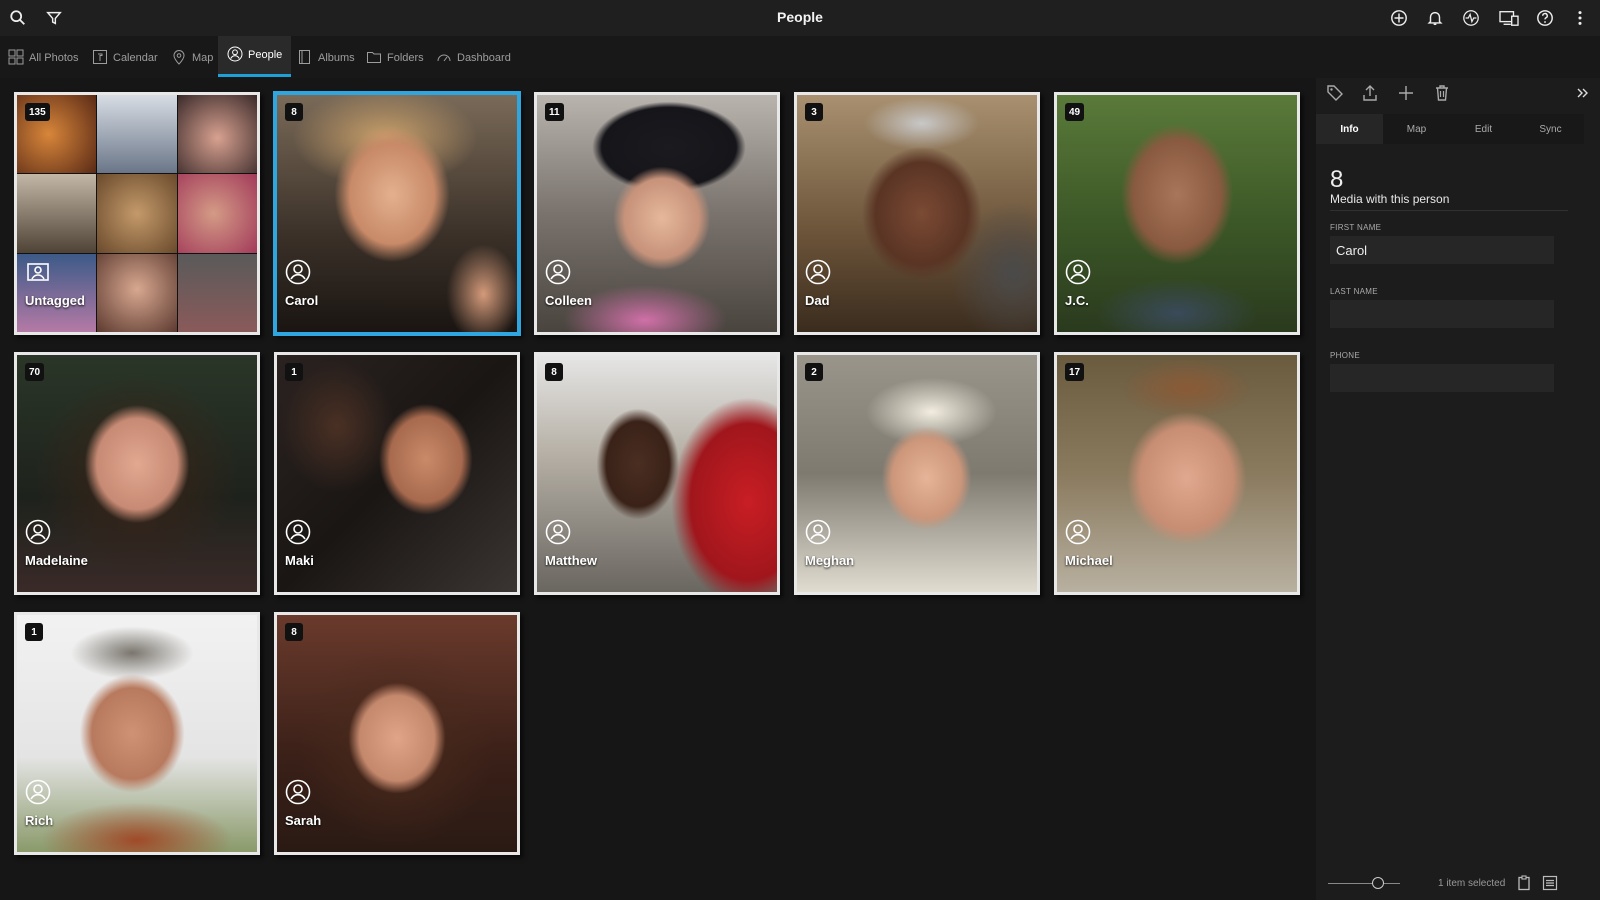 Image resolution: width=1600 pixels, height=900 pixels. I want to click on media-count-badge: 70, so click(35, 372).